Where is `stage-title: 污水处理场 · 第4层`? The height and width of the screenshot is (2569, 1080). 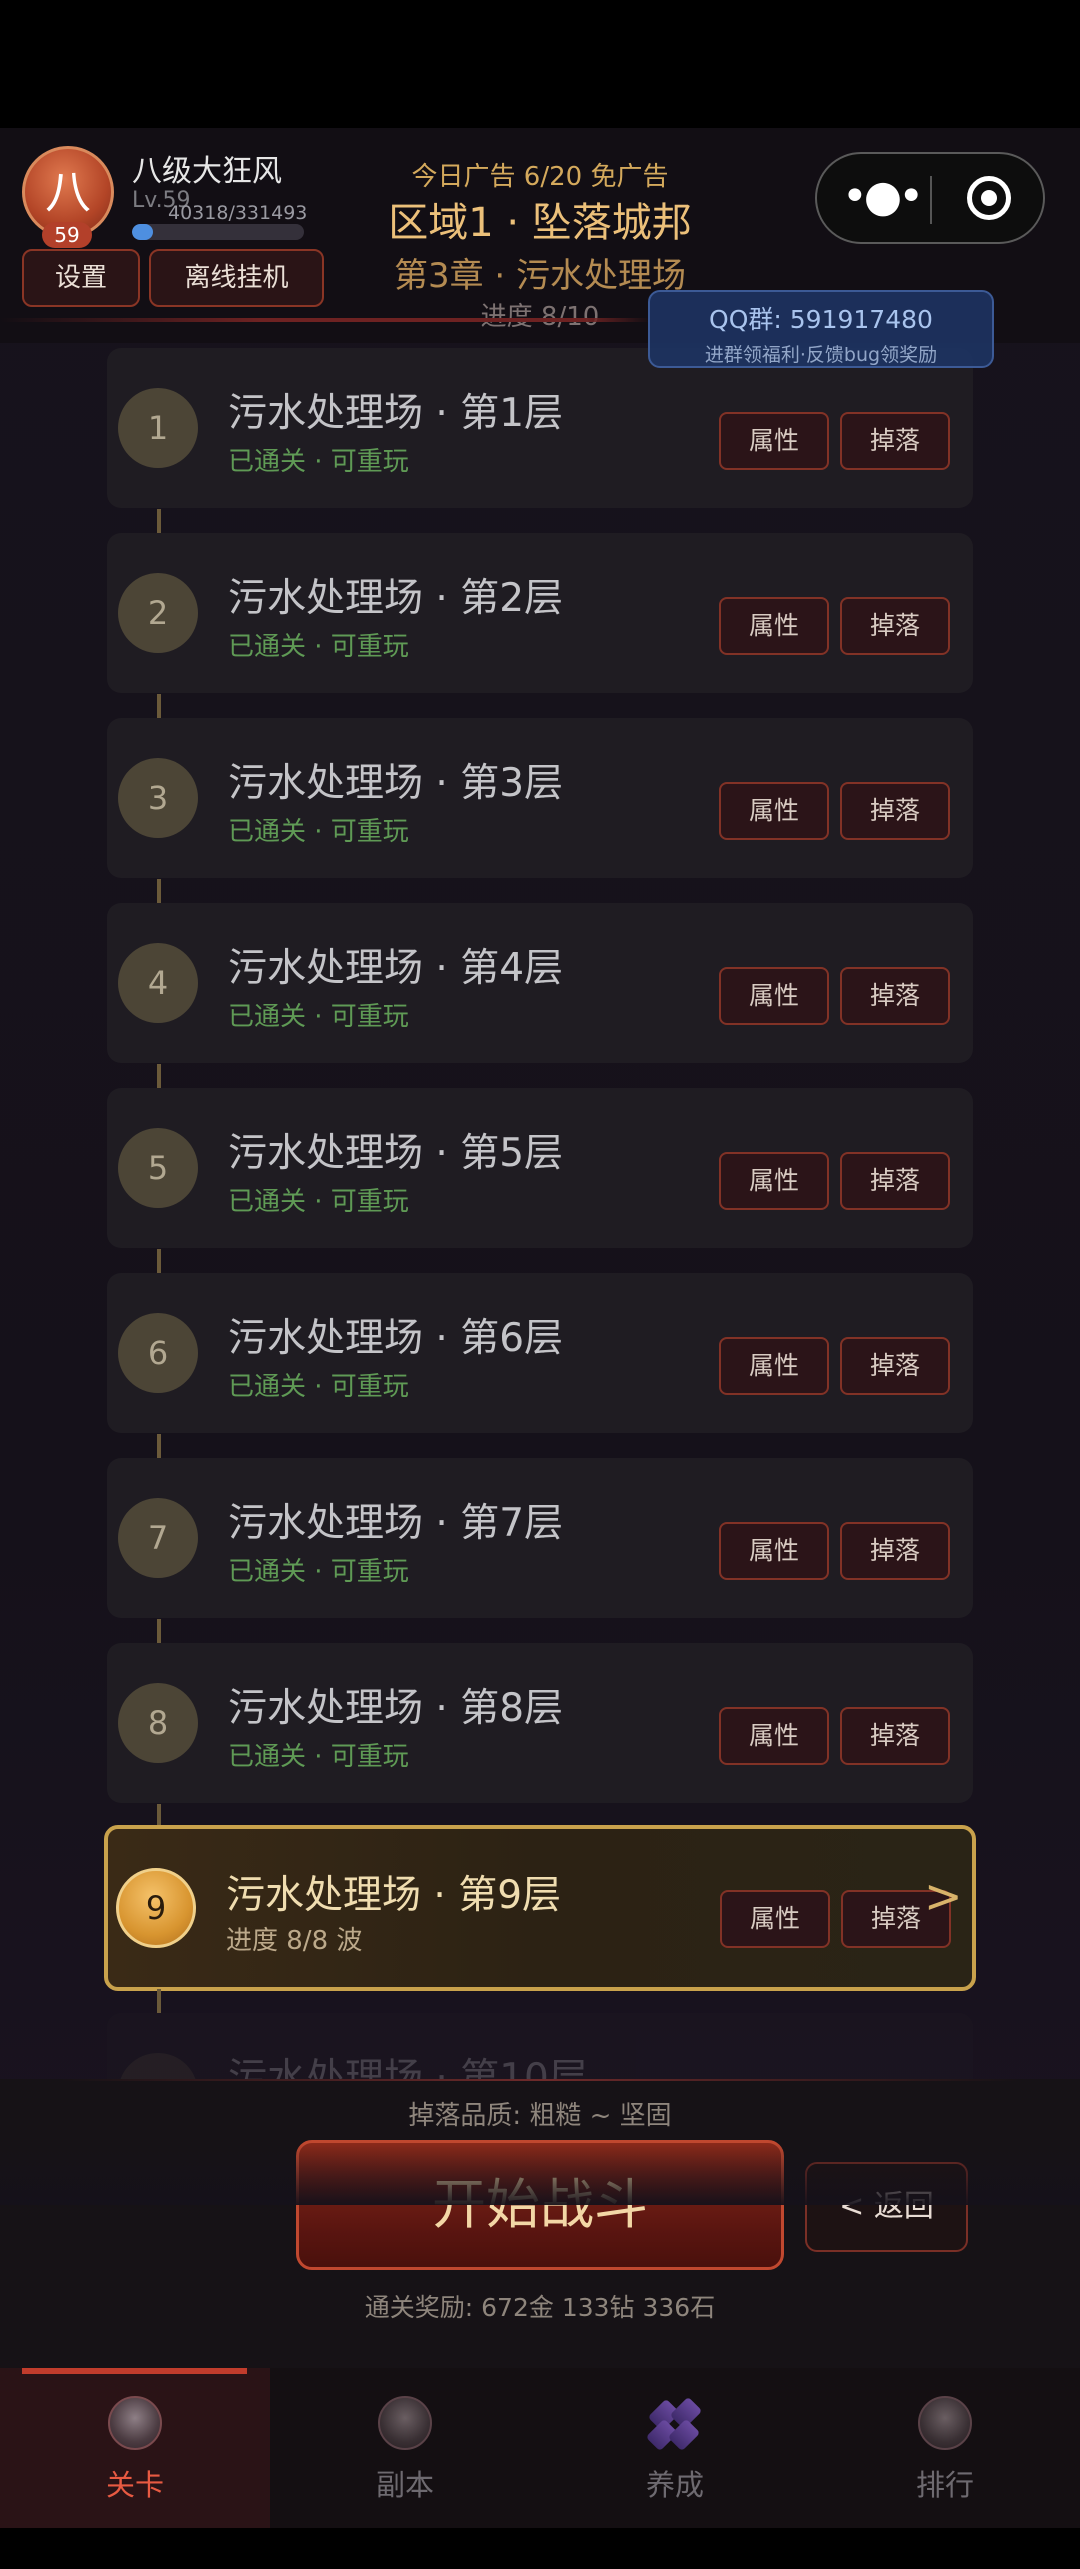 stage-title: 污水处理场 · 第4层 is located at coordinates (396, 968).